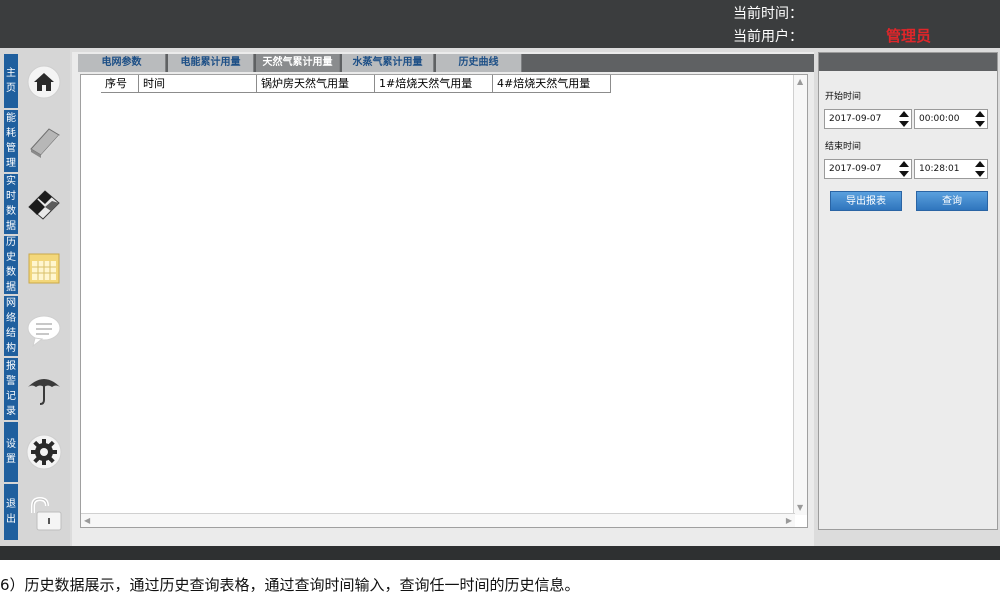 The height and width of the screenshot is (600, 1000). What do you see at coordinates (908, 62) in the screenshot?
I see `query-panel-header` at bounding box center [908, 62].